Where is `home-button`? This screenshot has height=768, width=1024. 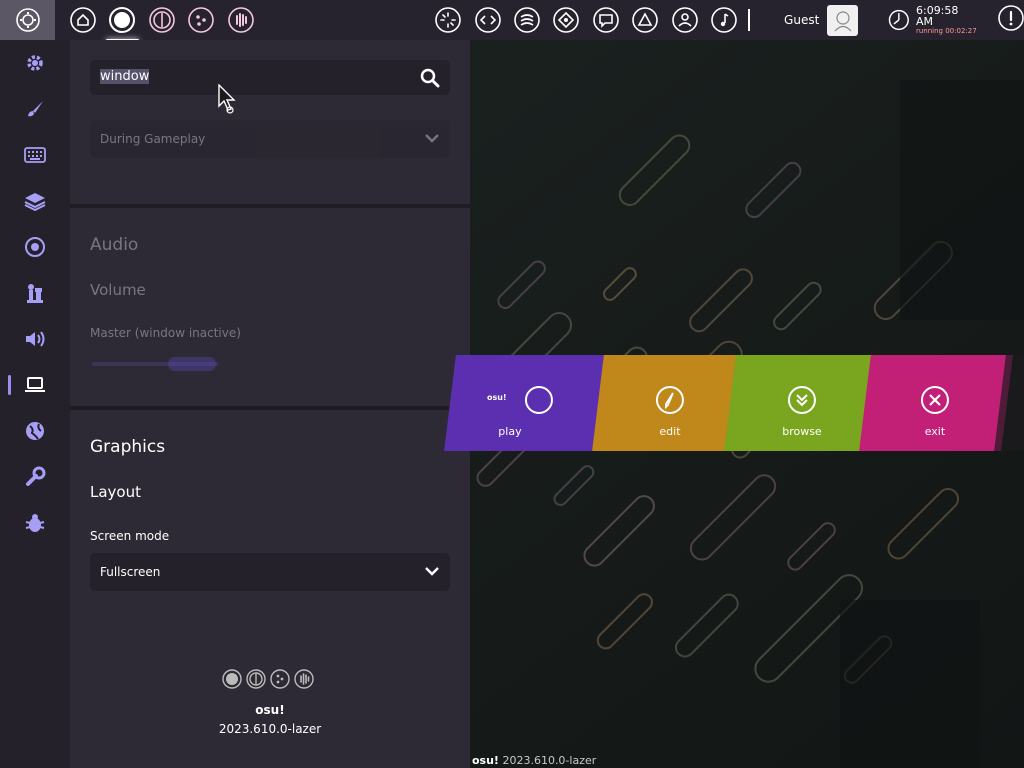 home-button is located at coordinates (82, 20).